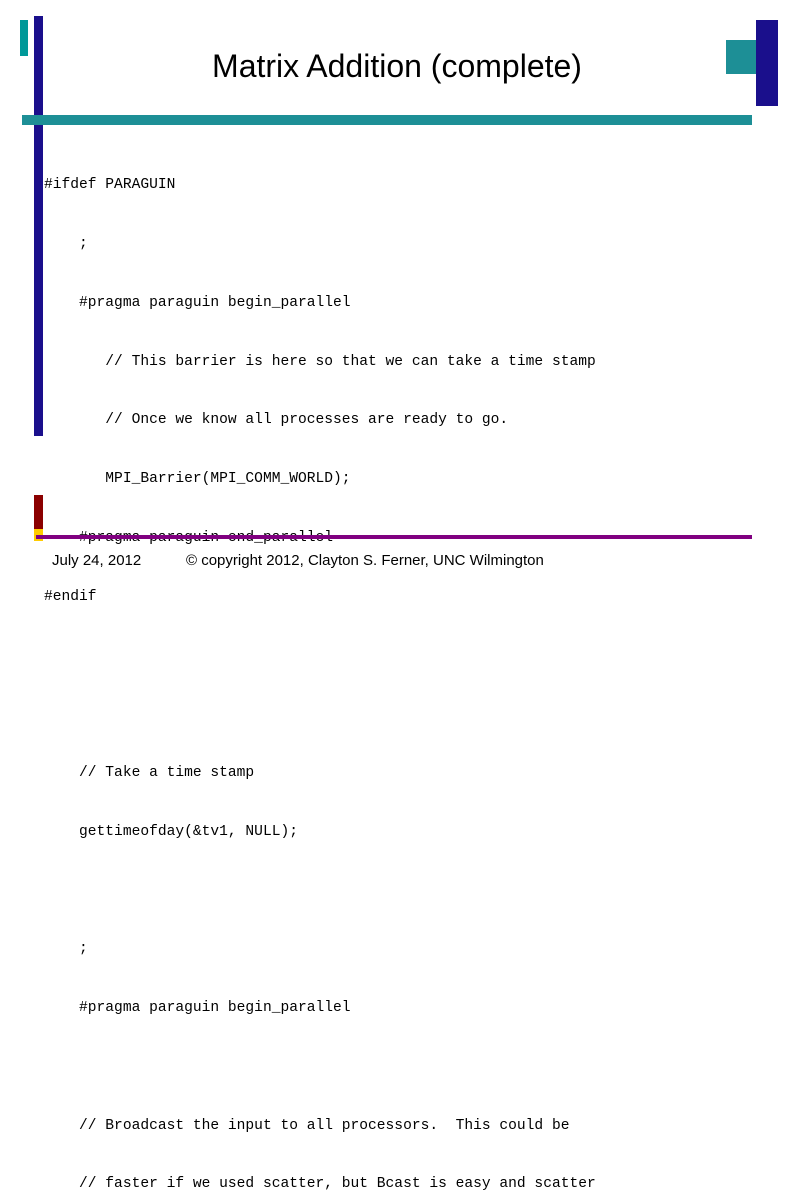 This screenshot has height=1190, width=794. I want to click on code-line: MPI_Barrier(MPI_COMM_WORLD);, so click(197, 479).